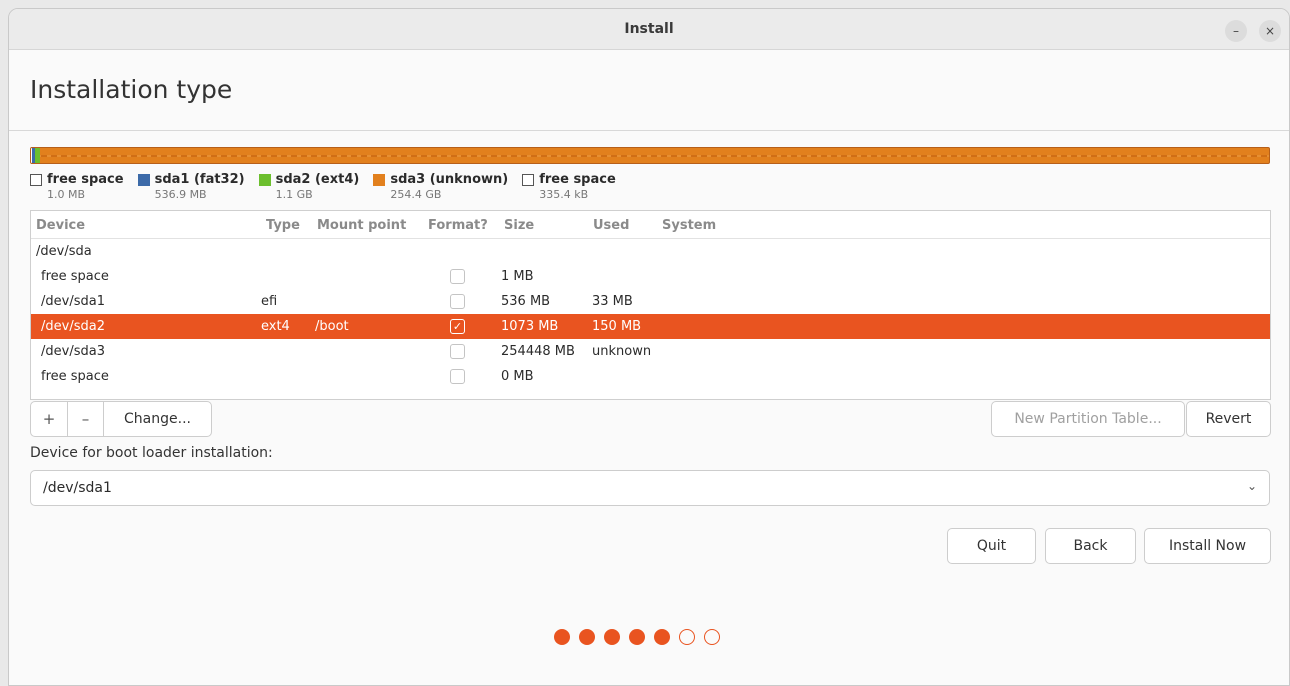  I want to click on table-row: /dev/sda3 254448 MB unknown, so click(650, 351).